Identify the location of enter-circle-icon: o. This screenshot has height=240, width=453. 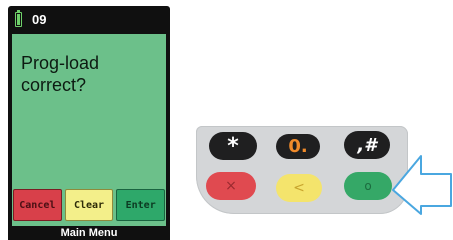
(368, 186).